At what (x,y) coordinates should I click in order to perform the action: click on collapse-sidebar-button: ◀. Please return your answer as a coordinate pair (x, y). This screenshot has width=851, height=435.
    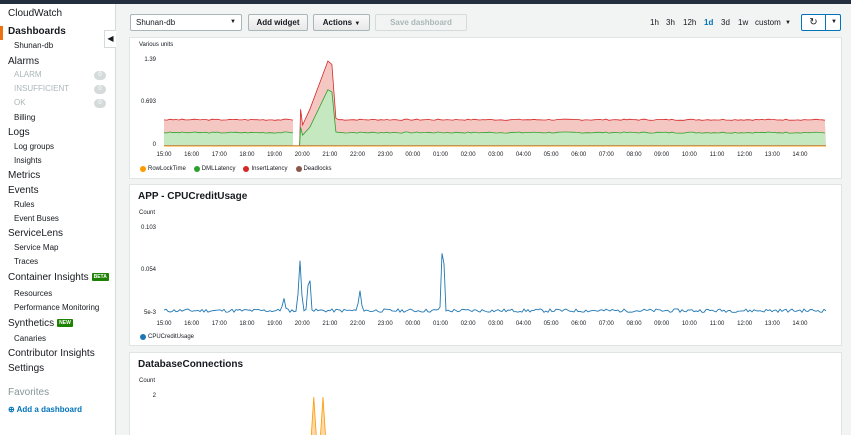
    Looking at the image, I should click on (110, 39).